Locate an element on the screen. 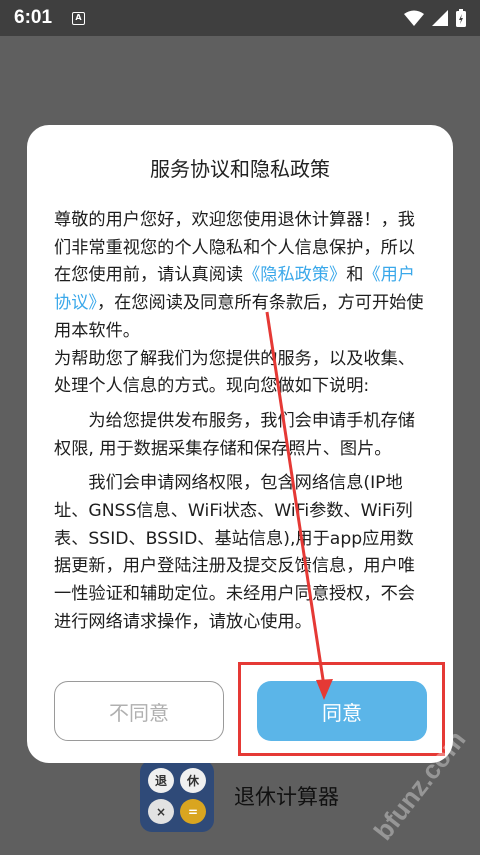  icon-key-multiply: × is located at coordinates (161, 811).